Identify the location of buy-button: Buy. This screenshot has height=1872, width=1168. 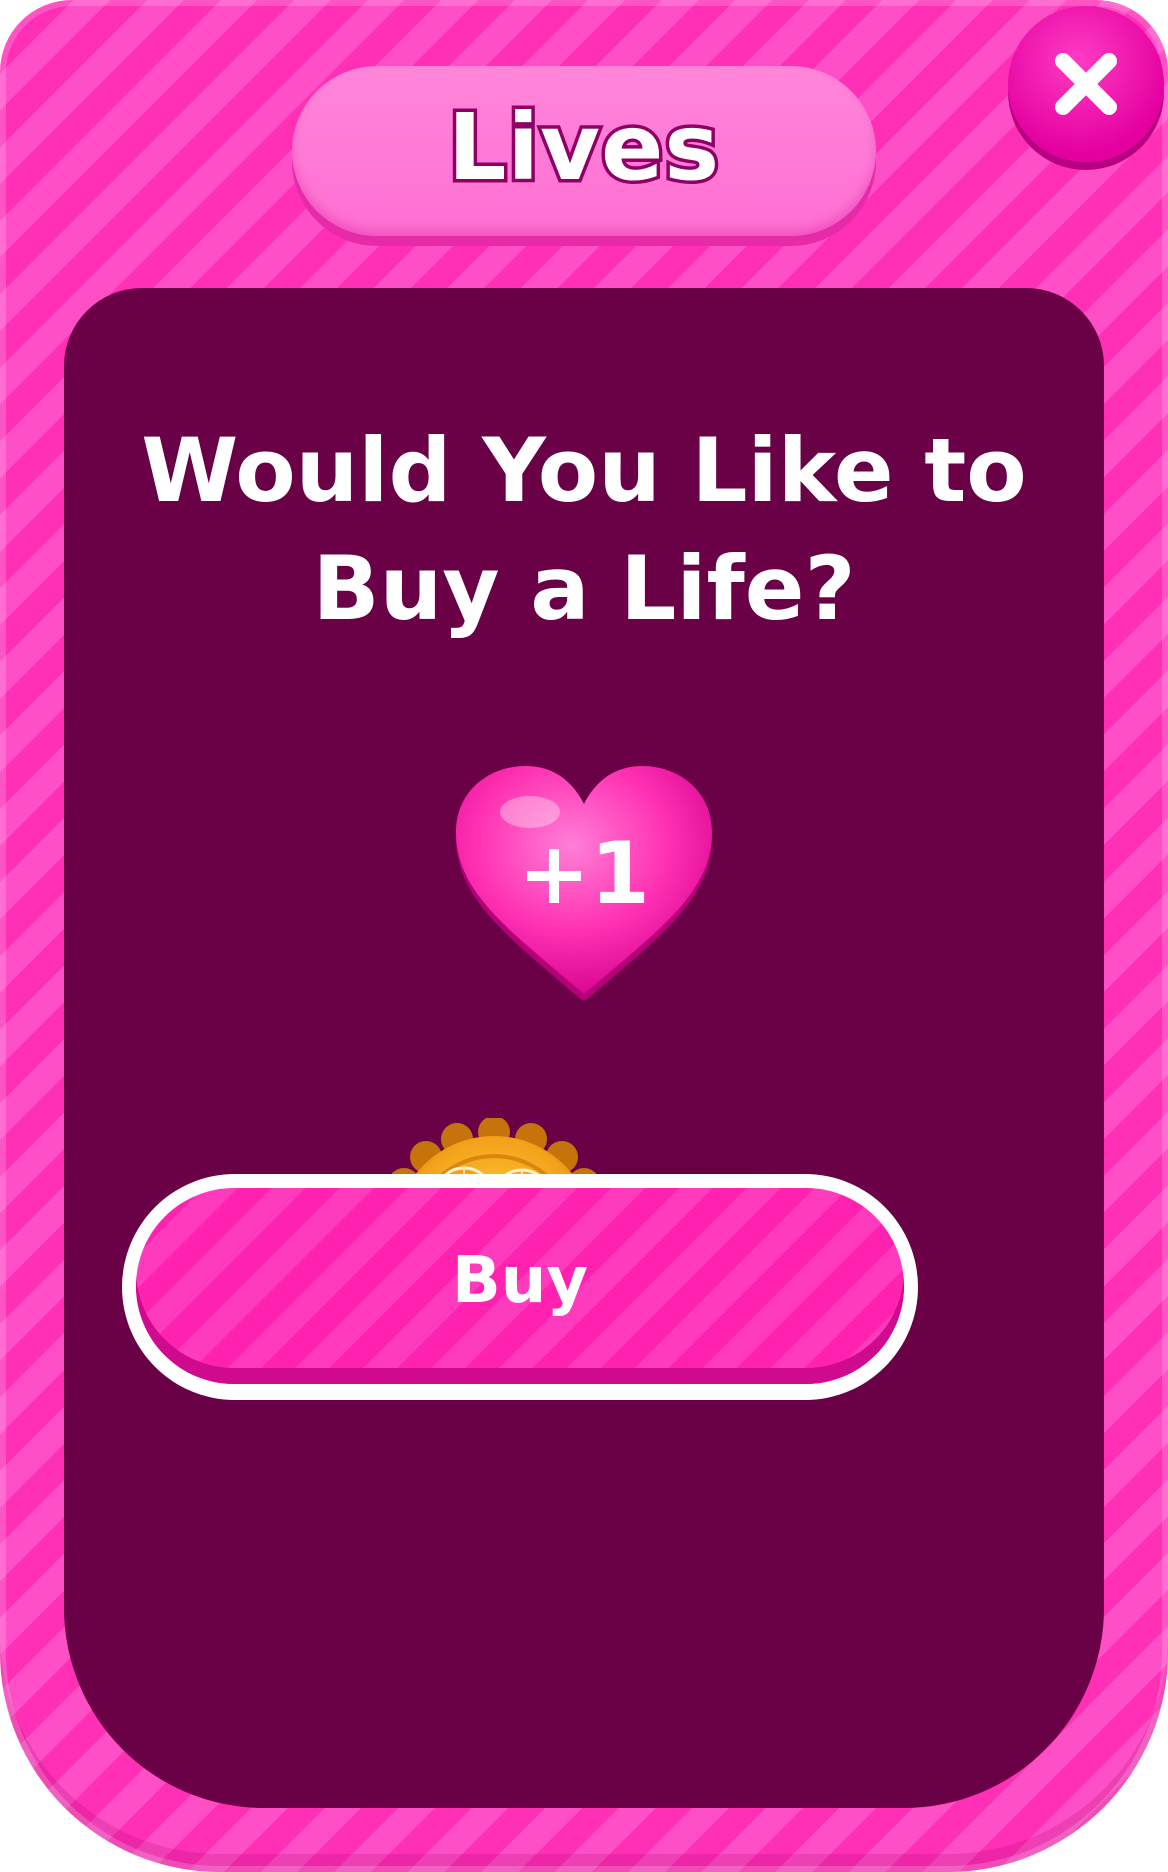
(520, 1286).